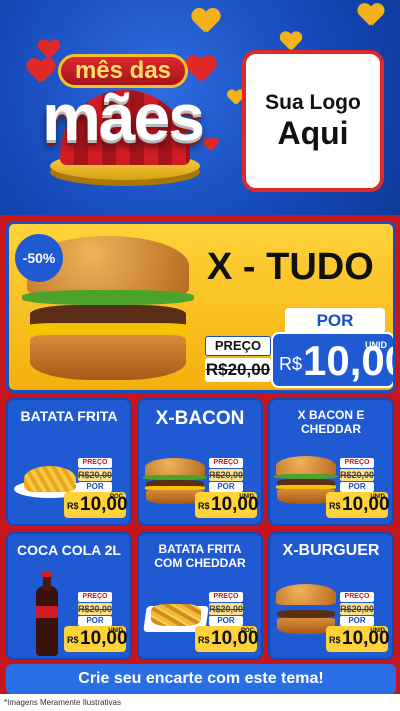 This screenshot has width=400, height=711. I want to click on product-name: COCA COLA 2L, so click(69, 550).